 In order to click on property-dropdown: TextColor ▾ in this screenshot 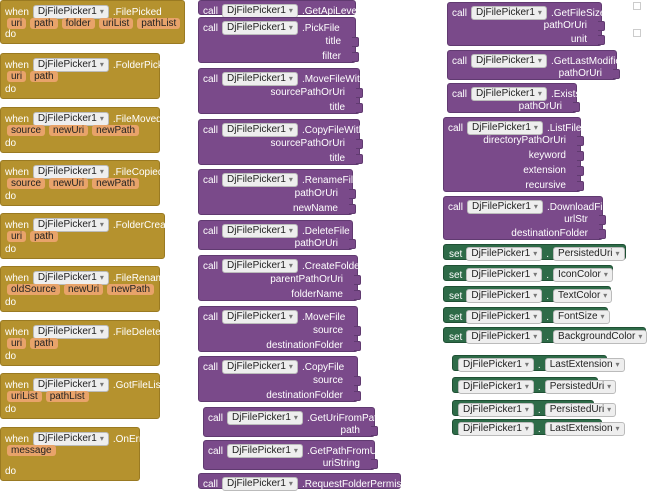, I will do `click(583, 296)`.